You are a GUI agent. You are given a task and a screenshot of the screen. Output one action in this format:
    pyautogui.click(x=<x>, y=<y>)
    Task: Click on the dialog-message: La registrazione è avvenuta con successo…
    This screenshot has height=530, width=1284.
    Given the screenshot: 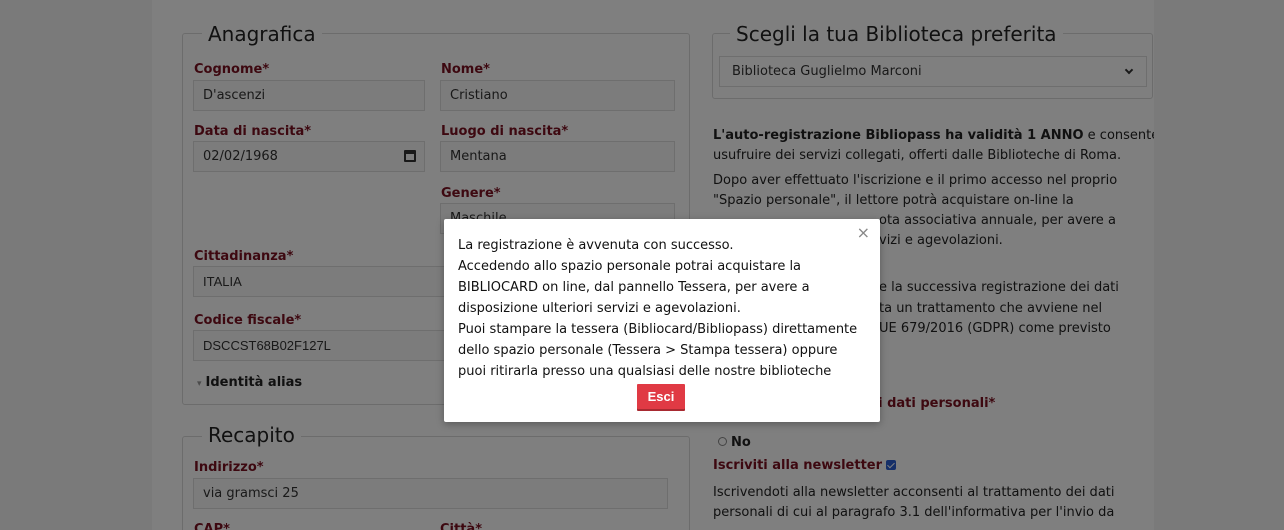 What is the action you would take?
    pyautogui.click(x=665, y=308)
    